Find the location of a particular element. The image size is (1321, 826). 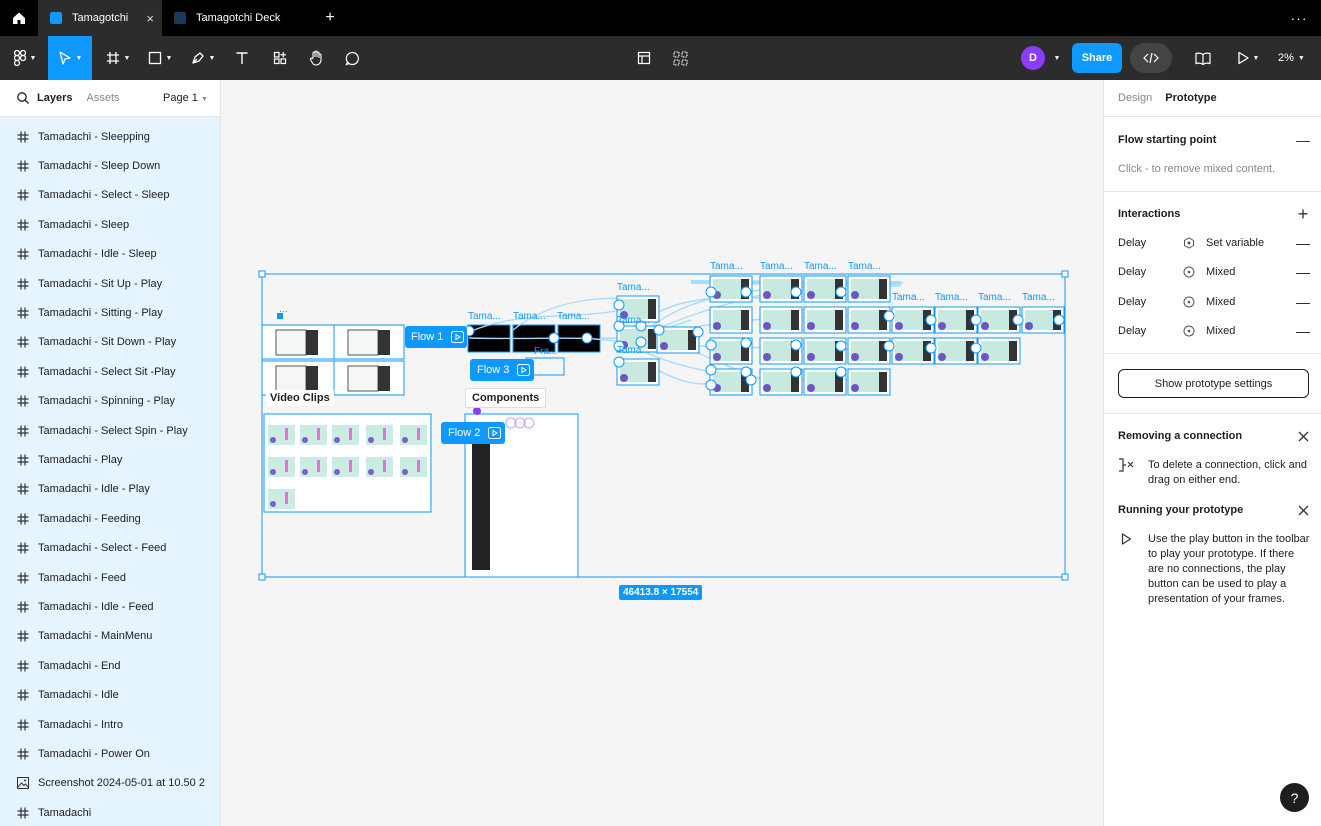

add-interaction-icon: + is located at coordinates (1303, 214).